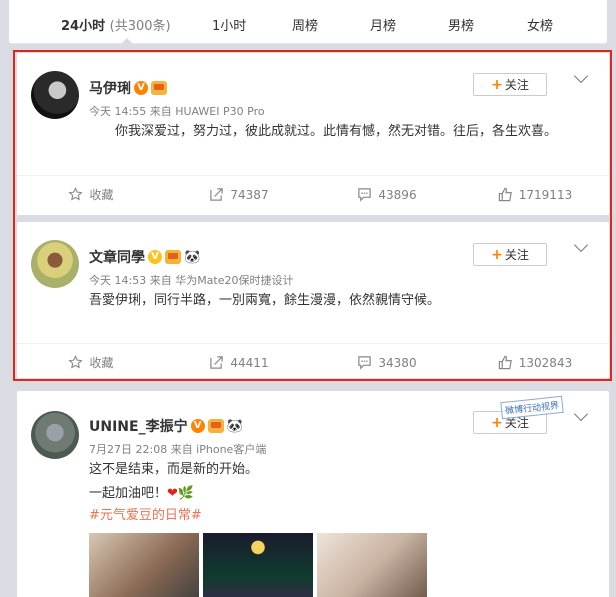 This screenshot has height=597, width=616. I want to click on active-tab-caret, so click(127, 41).